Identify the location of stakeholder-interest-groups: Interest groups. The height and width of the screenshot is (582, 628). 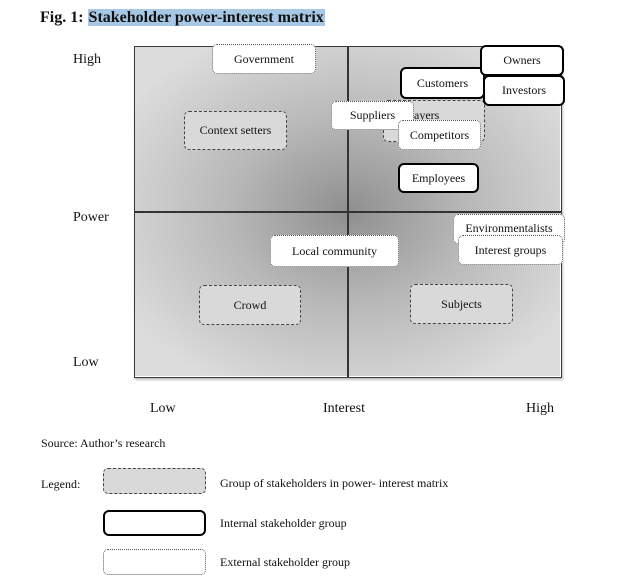
(510, 250).